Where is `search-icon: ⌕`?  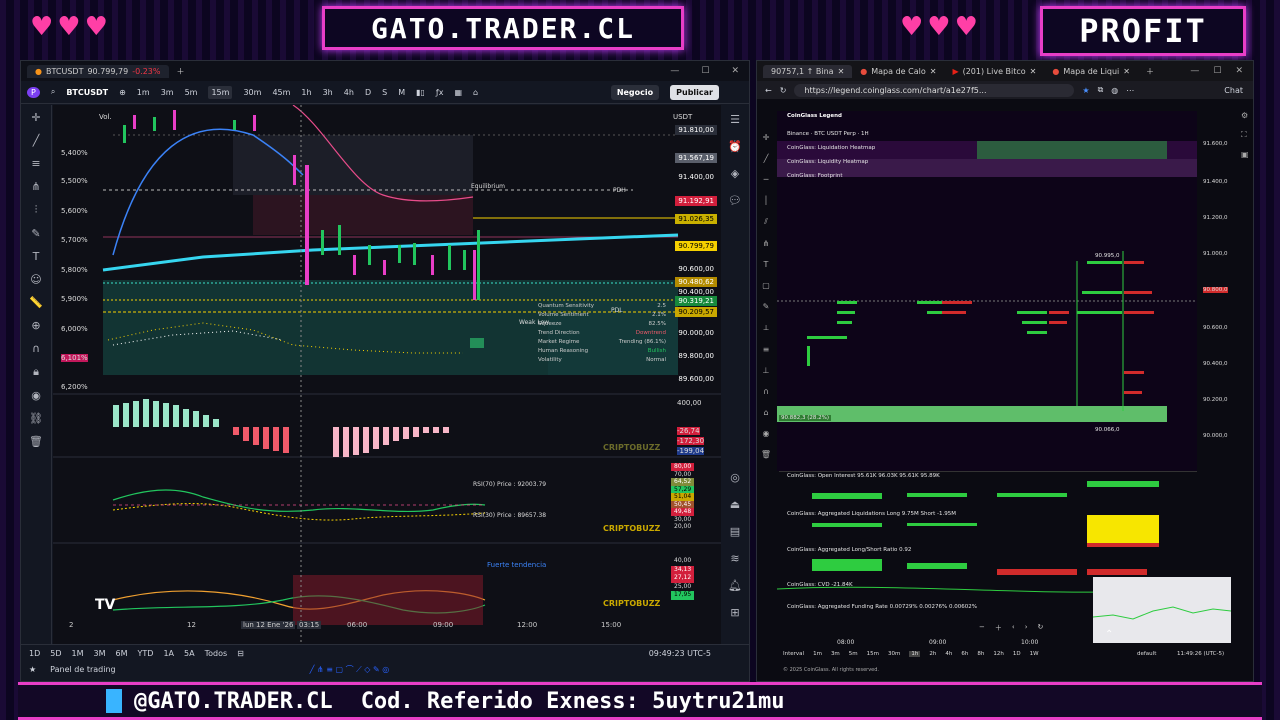 search-icon: ⌕ is located at coordinates (53, 92).